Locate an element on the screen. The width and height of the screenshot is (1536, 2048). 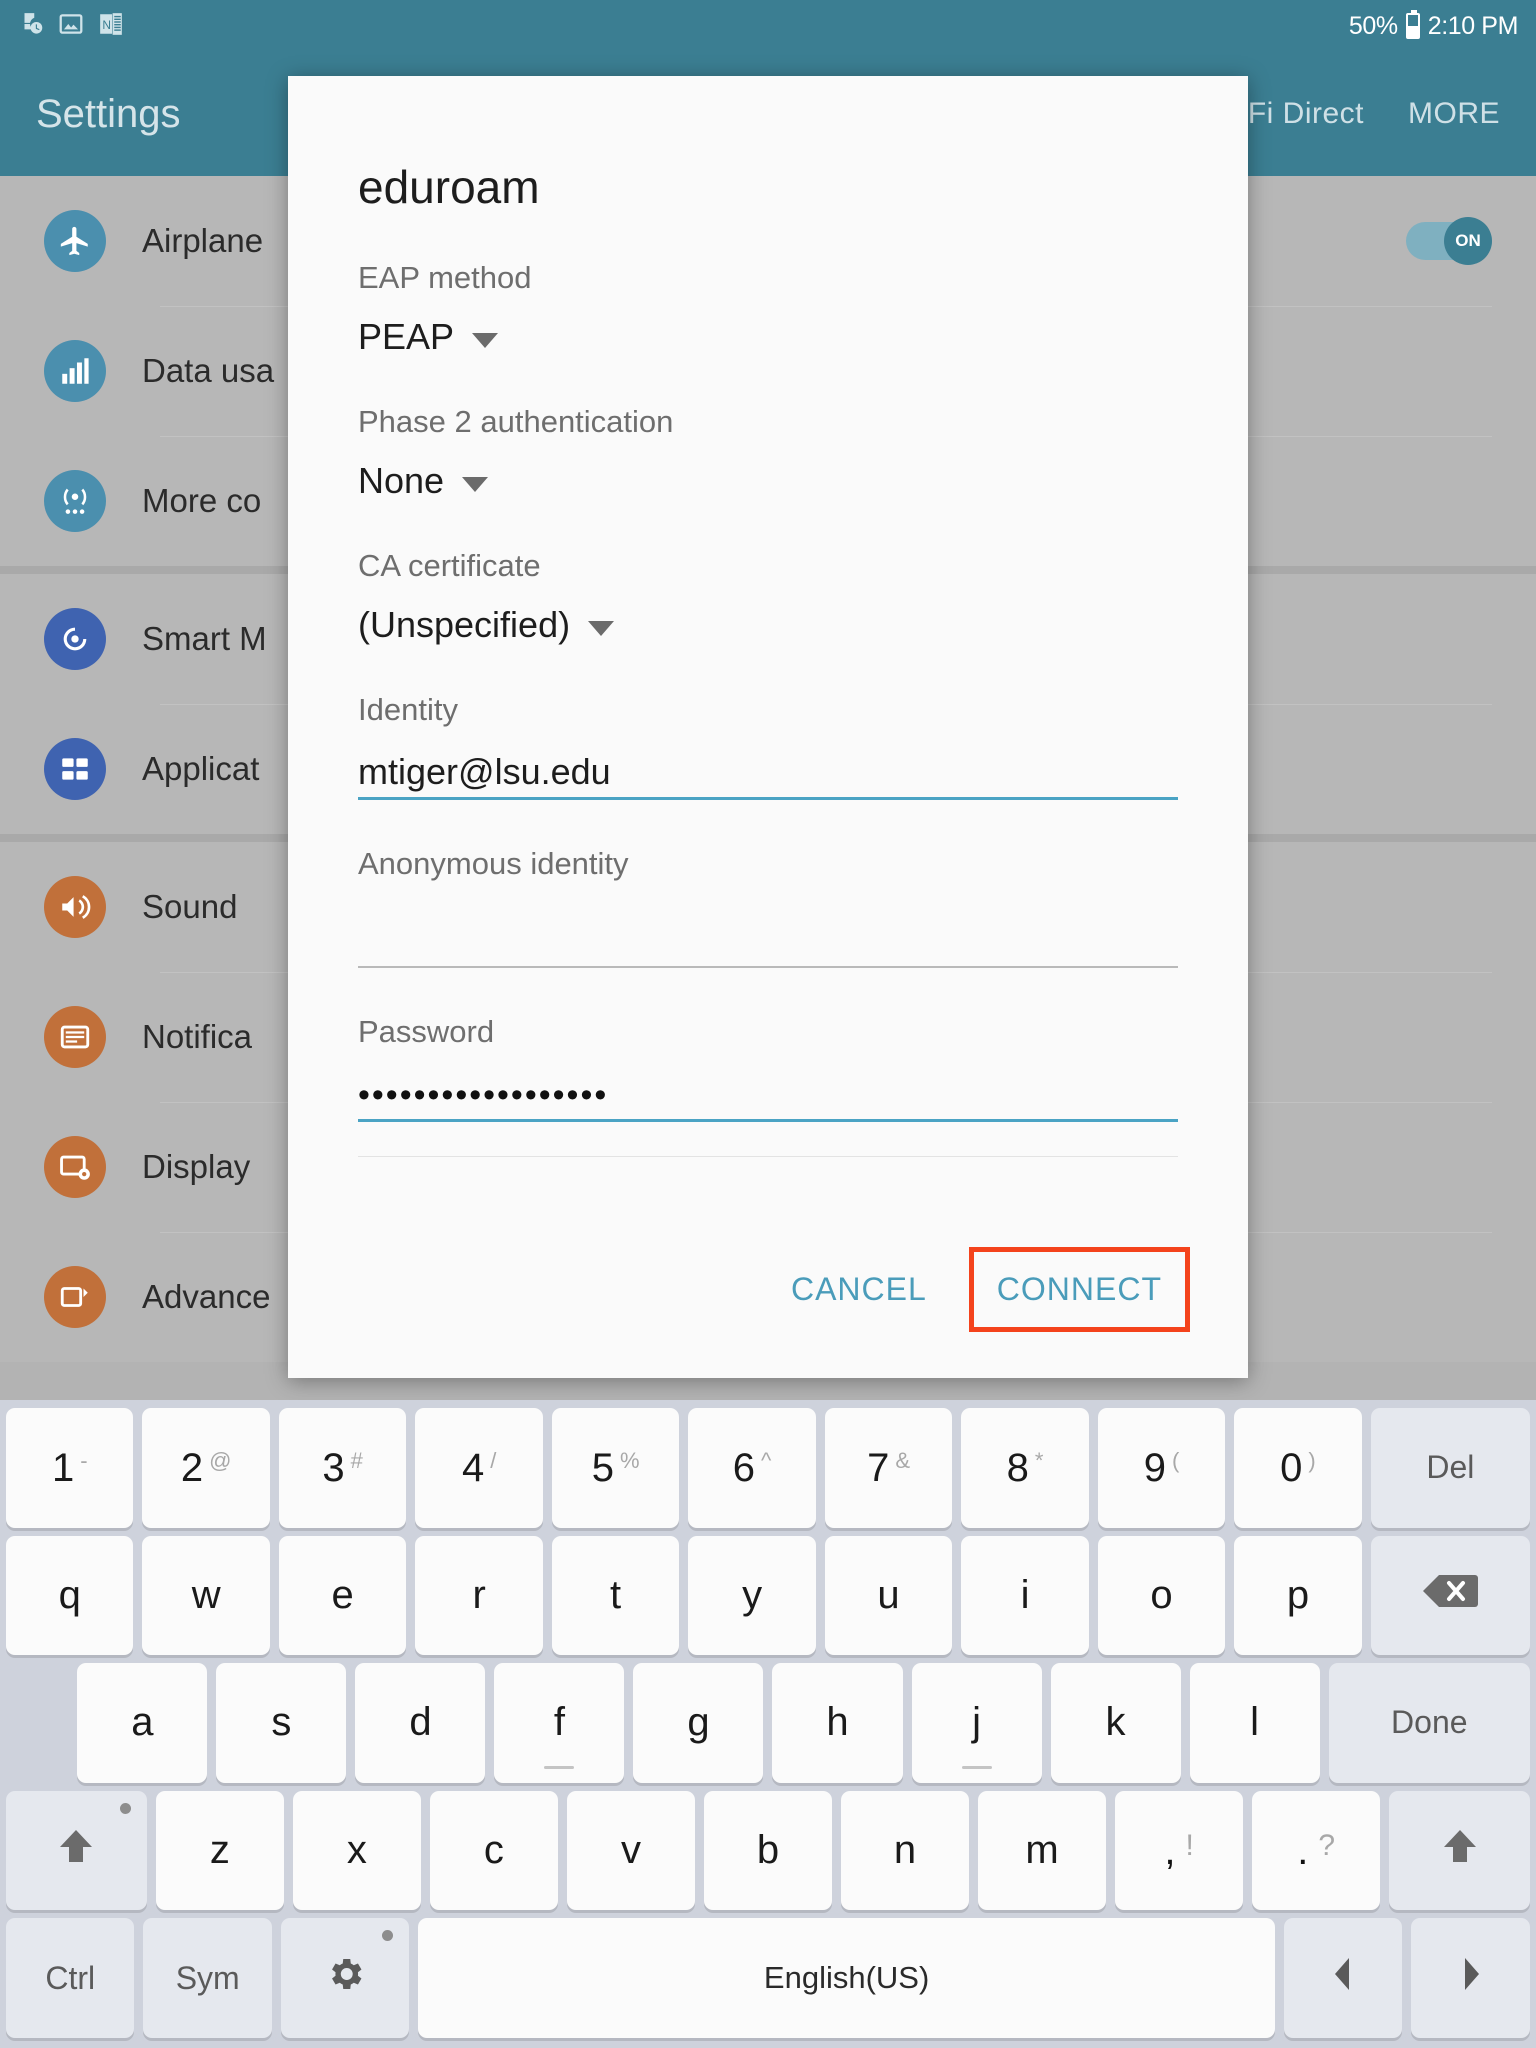
airplane-toggle: ON is located at coordinates (1449, 241).